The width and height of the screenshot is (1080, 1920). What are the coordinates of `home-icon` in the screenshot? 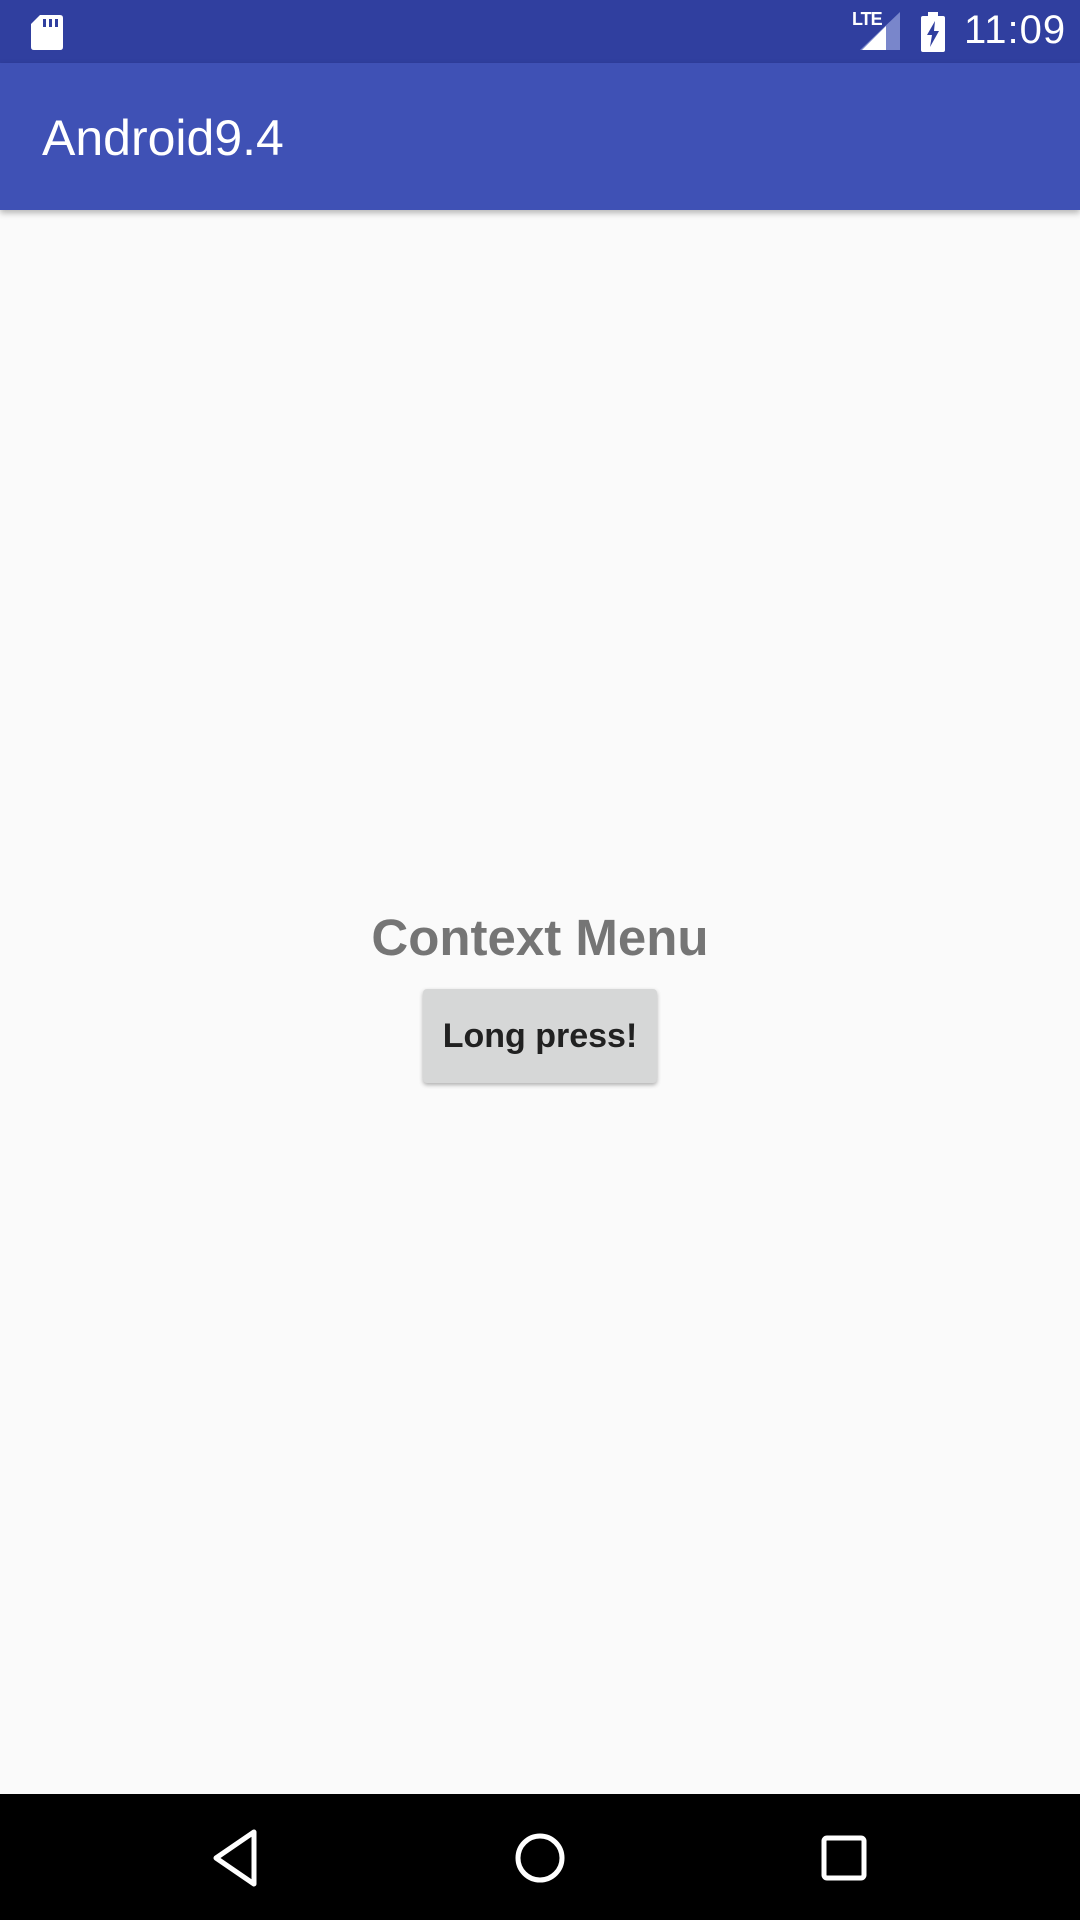 It's located at (540, 1858).